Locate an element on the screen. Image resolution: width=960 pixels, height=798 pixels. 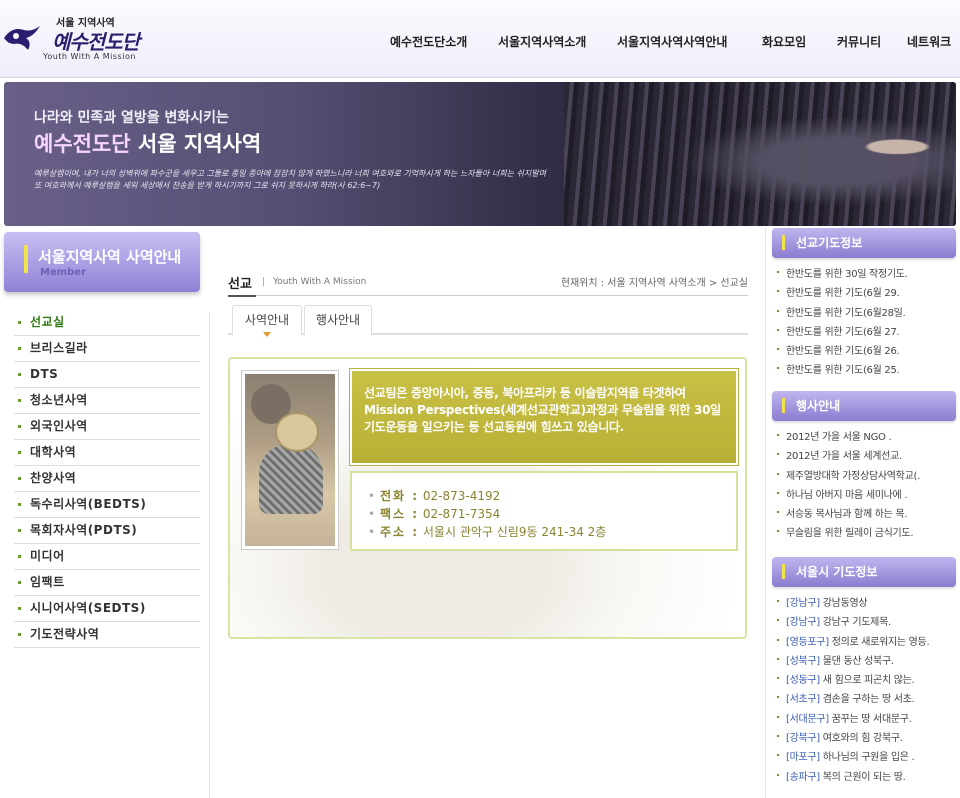
current-location: 현재위치 : 서울 지역사역 사역소개 > 선교실 is located at coordinates (654, 283).